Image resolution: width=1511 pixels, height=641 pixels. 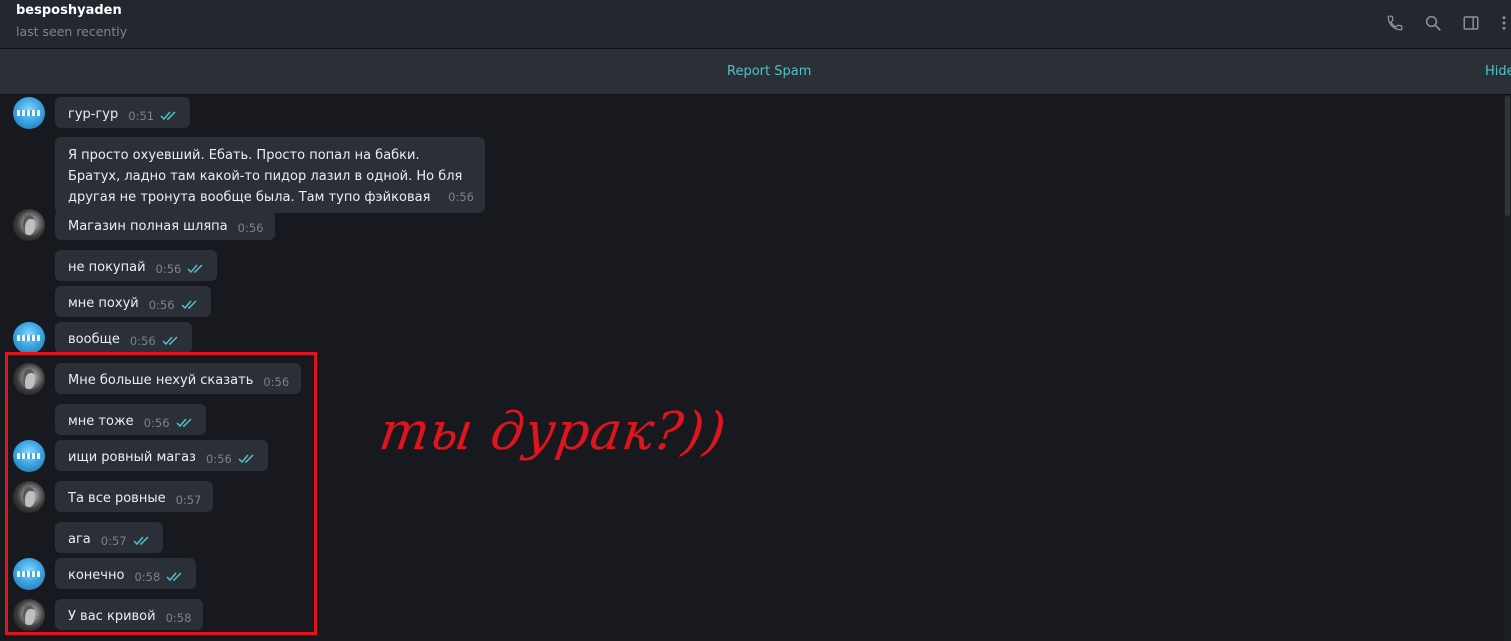 I want to click on peer-status: last seen recently, so click(x=72, y=31).